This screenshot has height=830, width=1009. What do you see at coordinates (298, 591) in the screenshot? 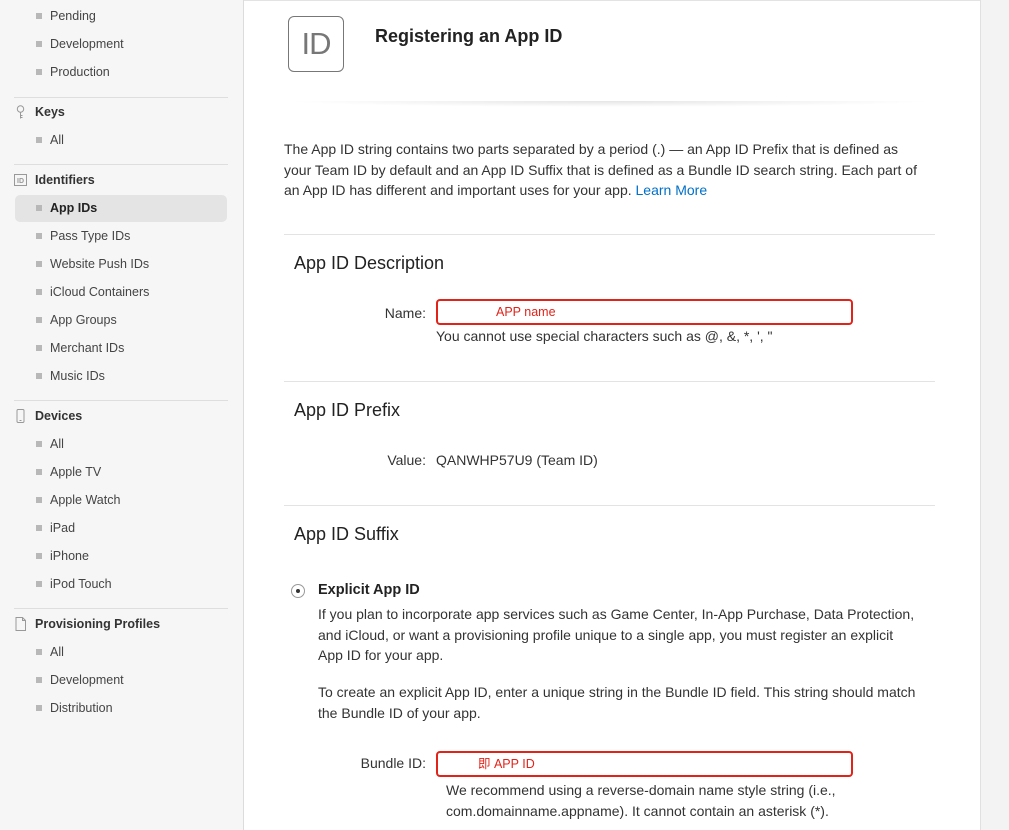
I see `explicit-app-id-radio` at bounding box center [298, 591].